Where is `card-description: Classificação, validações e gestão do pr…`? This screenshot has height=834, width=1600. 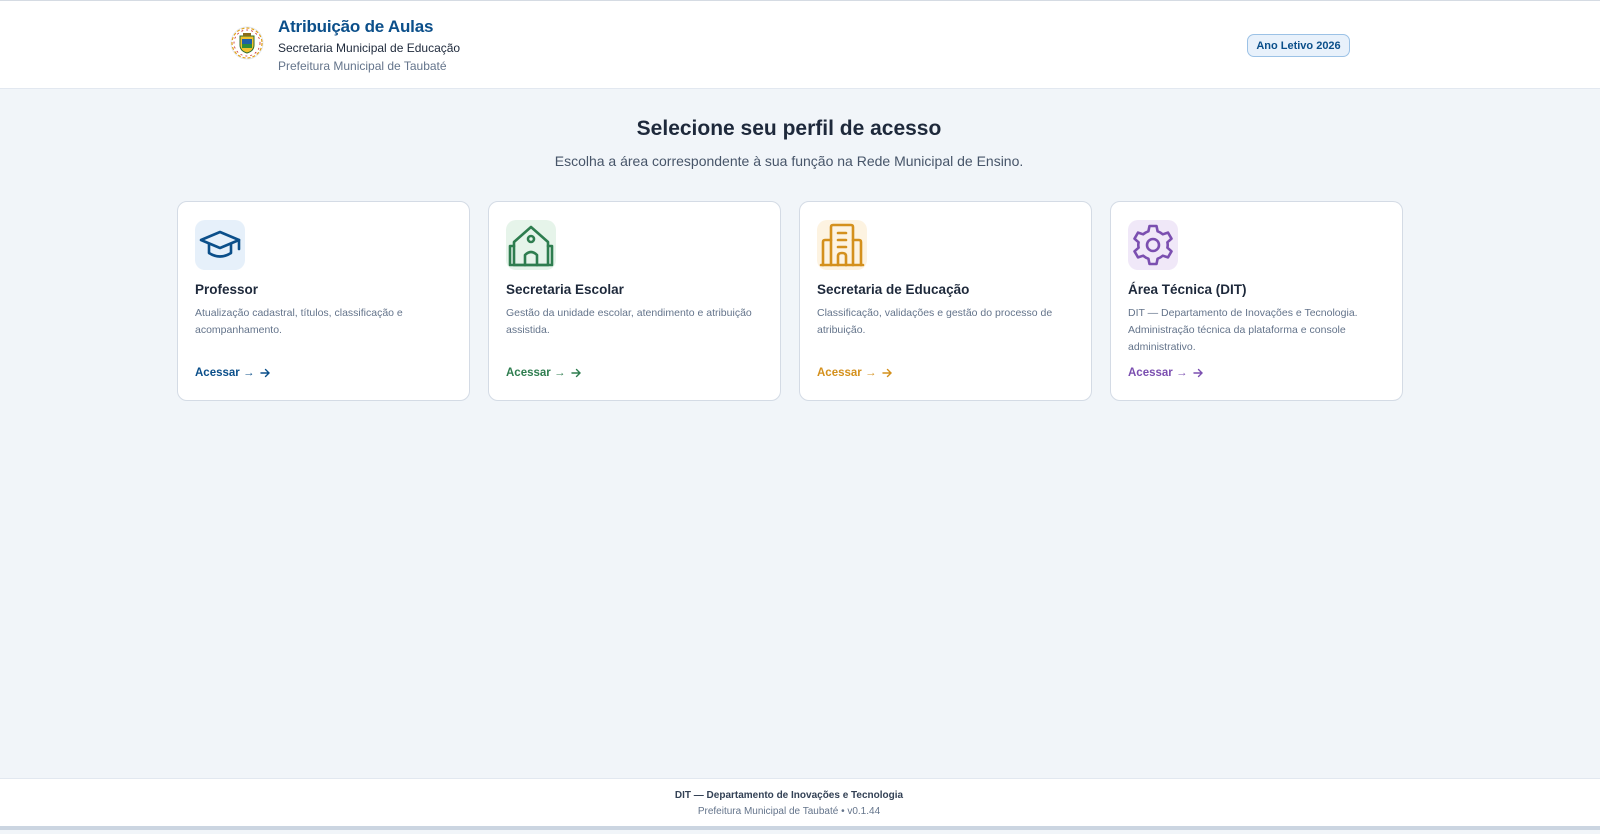 card-description: Classificação, validações e gestão do pr… is located at coordinates (935, 321).